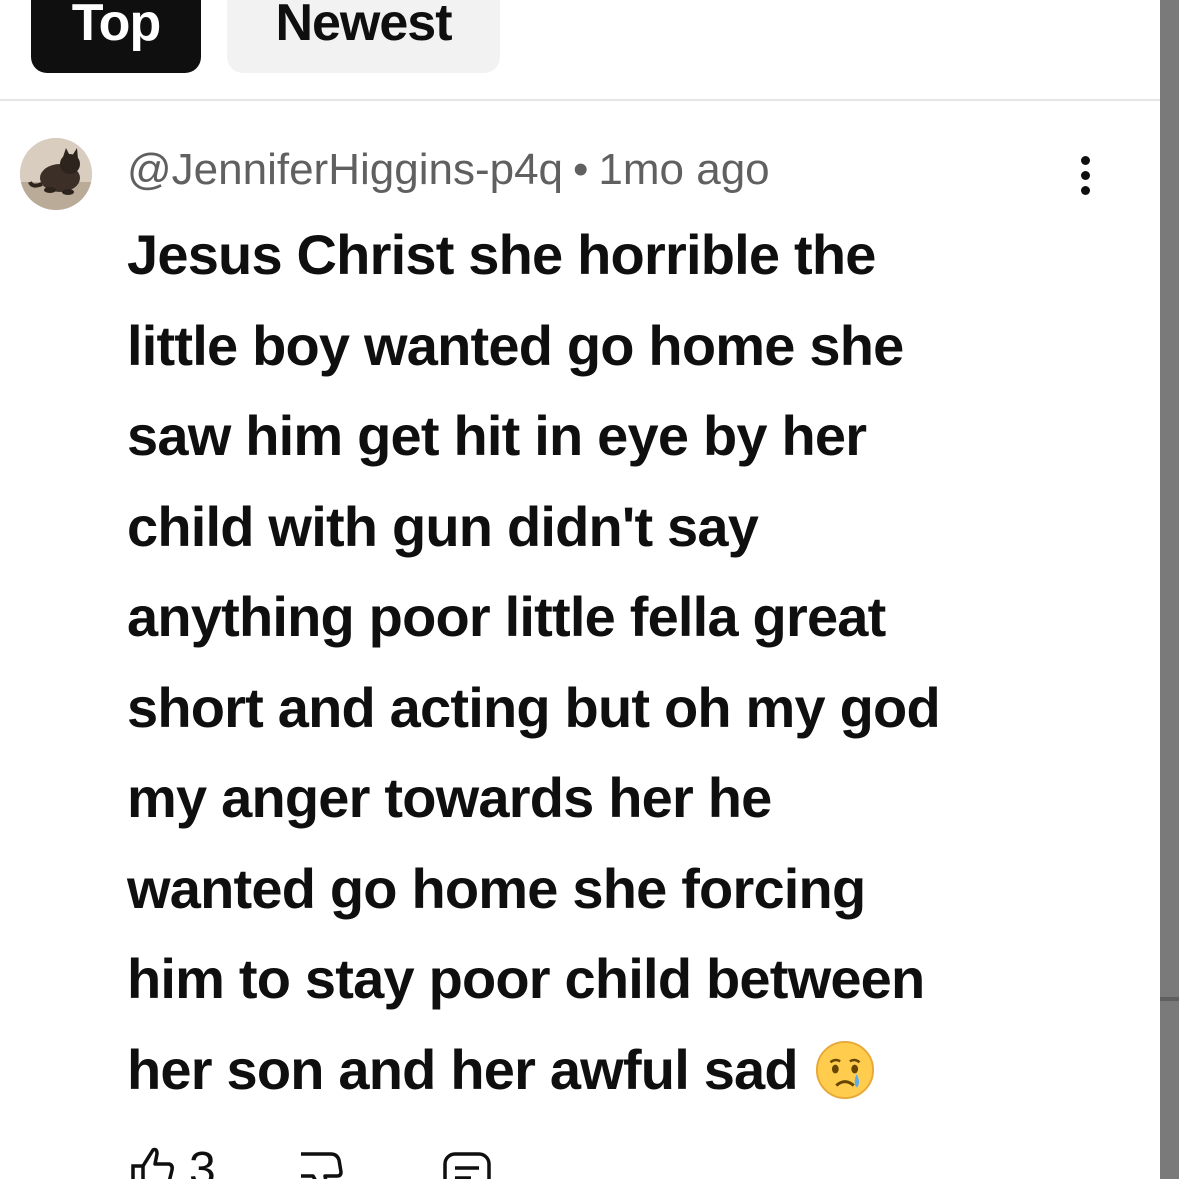 The image size is (1179, 1179). Describe the element at coordinates (443, 526) in the screenshot. I see `comment-line: child with gun didn't say` at that location.